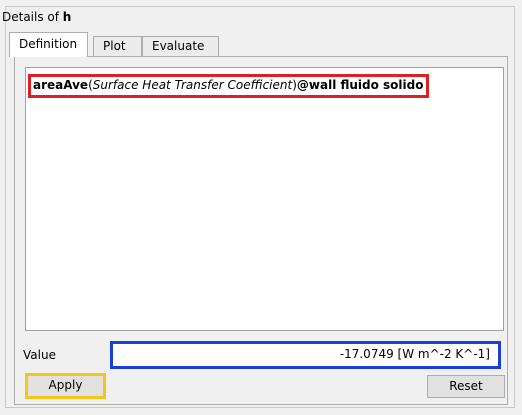  I want to click on expression-location: @wall fluido solido, so click(360, 85).